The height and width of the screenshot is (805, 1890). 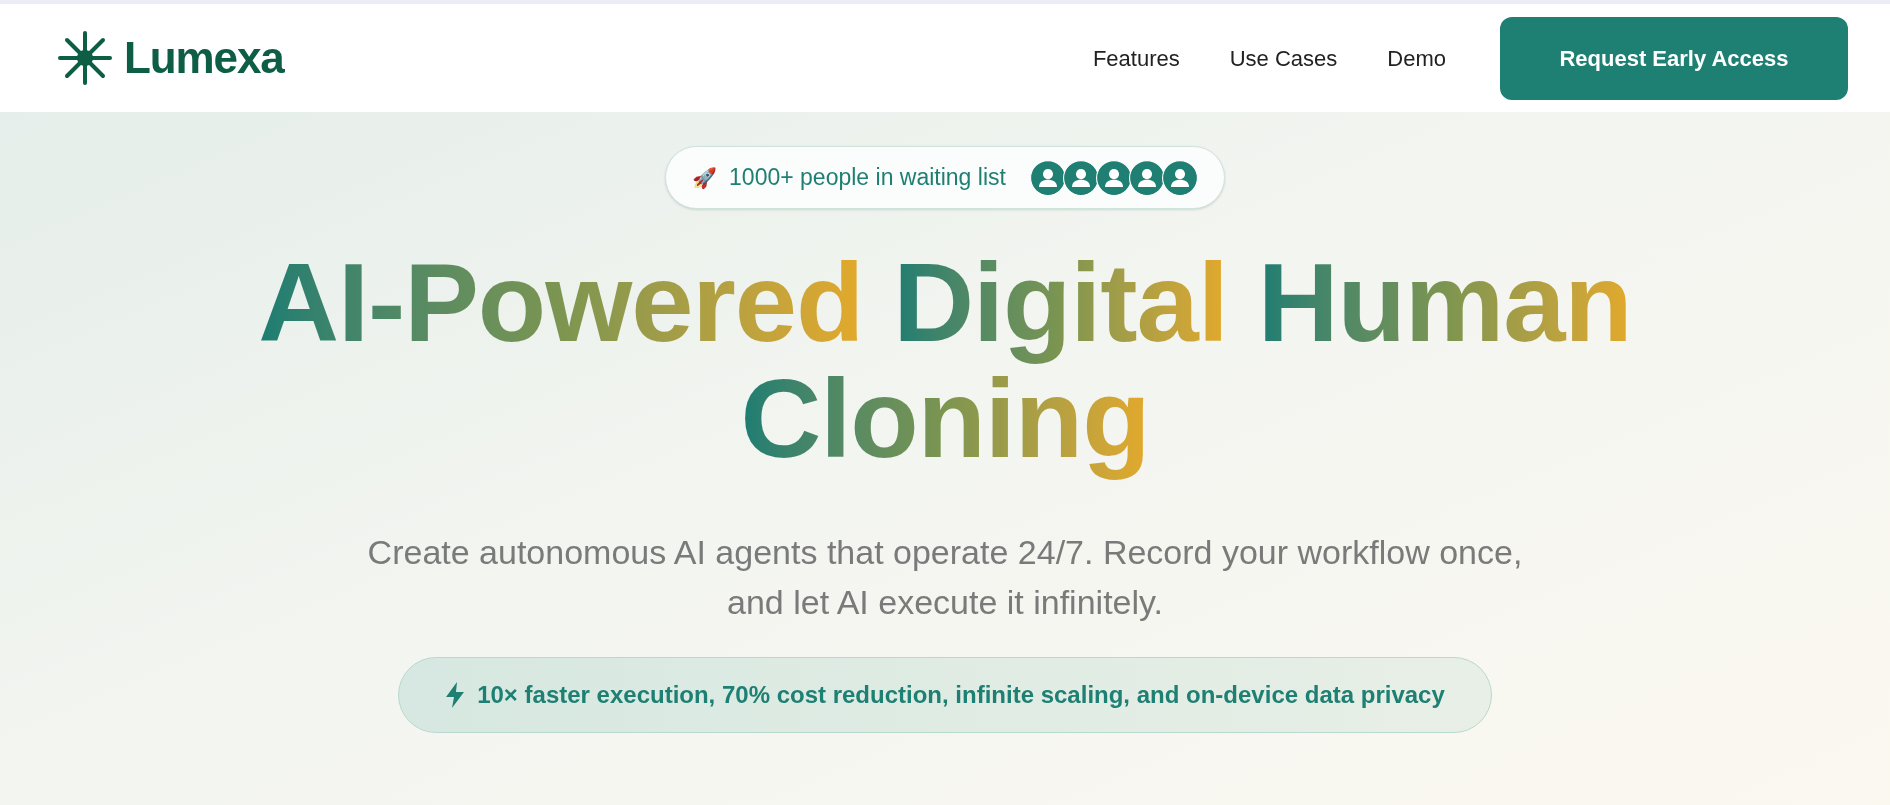 What do you see at coordinates (945, 577) in the screenshot?
I see `hero-subtitle: Create autonomous AI agents that operate 24/7. Record your workflow once, and let AI execute it infinitely.` at bounding box center [945, 577].